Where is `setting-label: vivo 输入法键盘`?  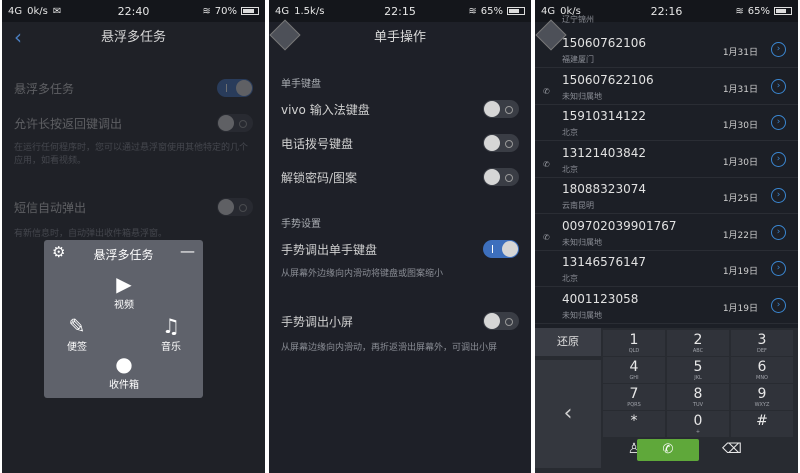
setting-label: vivo 输入法键盘 is located at coordinates (325, 109).